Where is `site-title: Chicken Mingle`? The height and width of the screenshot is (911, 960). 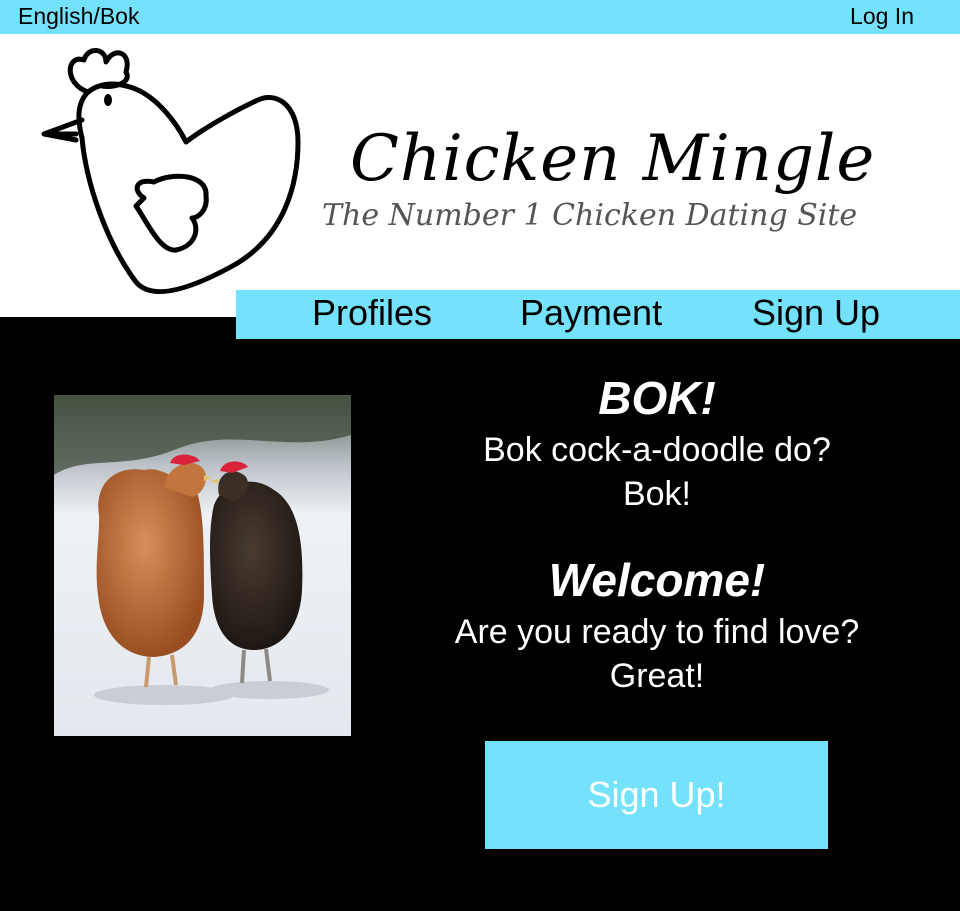 site-title: Chicken Mingle is located at coordinates (613, 159).